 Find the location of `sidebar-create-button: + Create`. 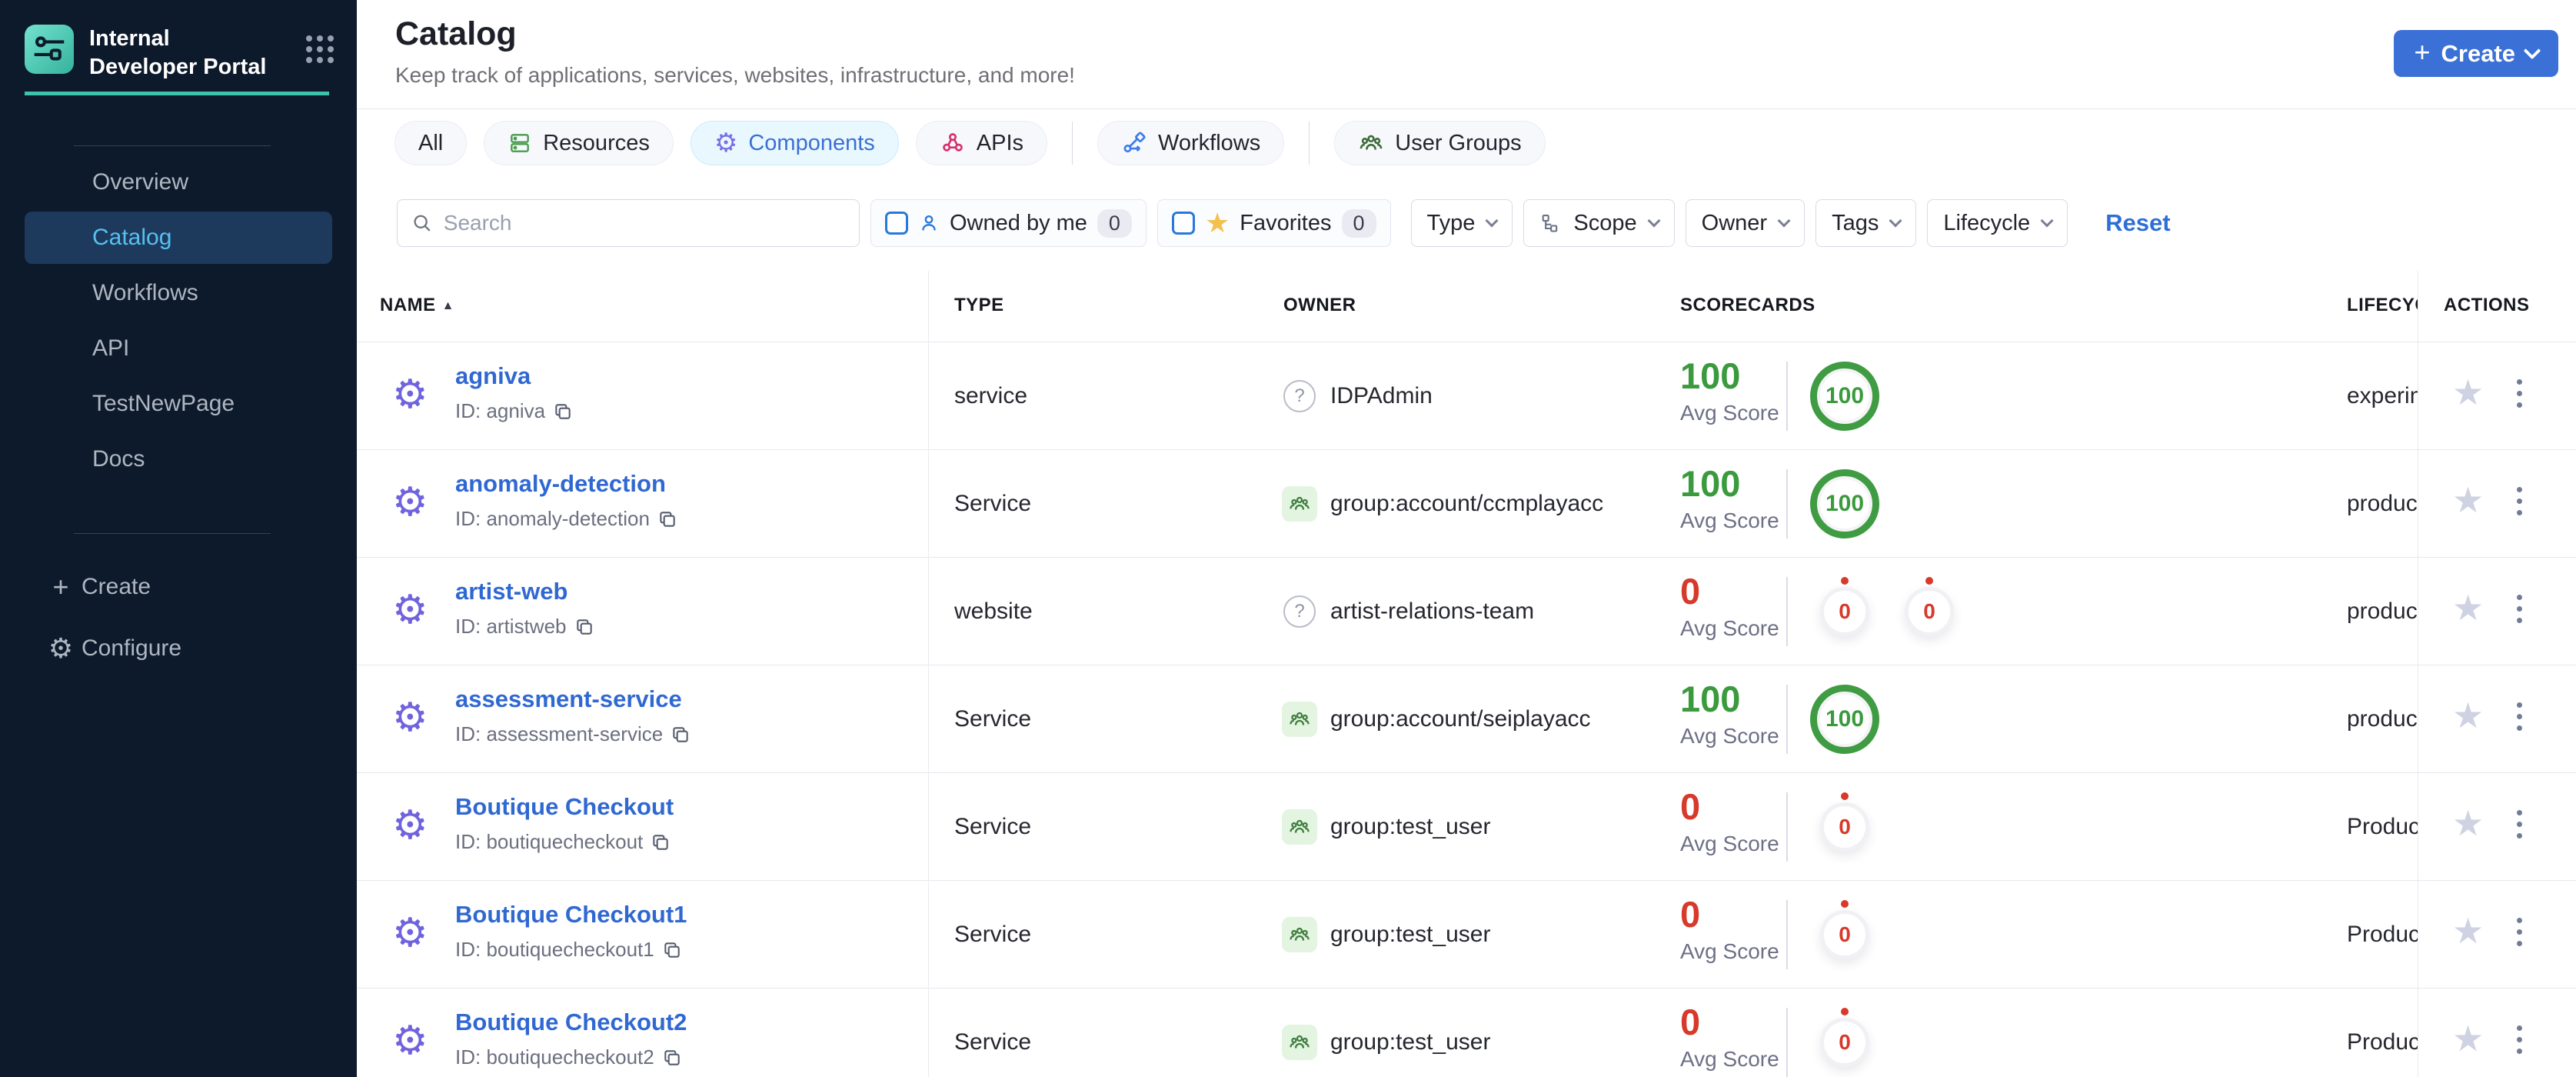

sidebar-create-button: + Create is located at coordinates (178, 587).